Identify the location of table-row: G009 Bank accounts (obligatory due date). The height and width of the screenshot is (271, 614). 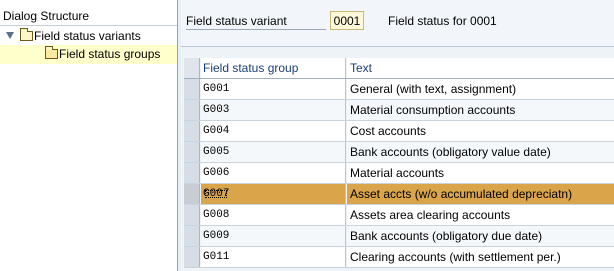
(399, 236).